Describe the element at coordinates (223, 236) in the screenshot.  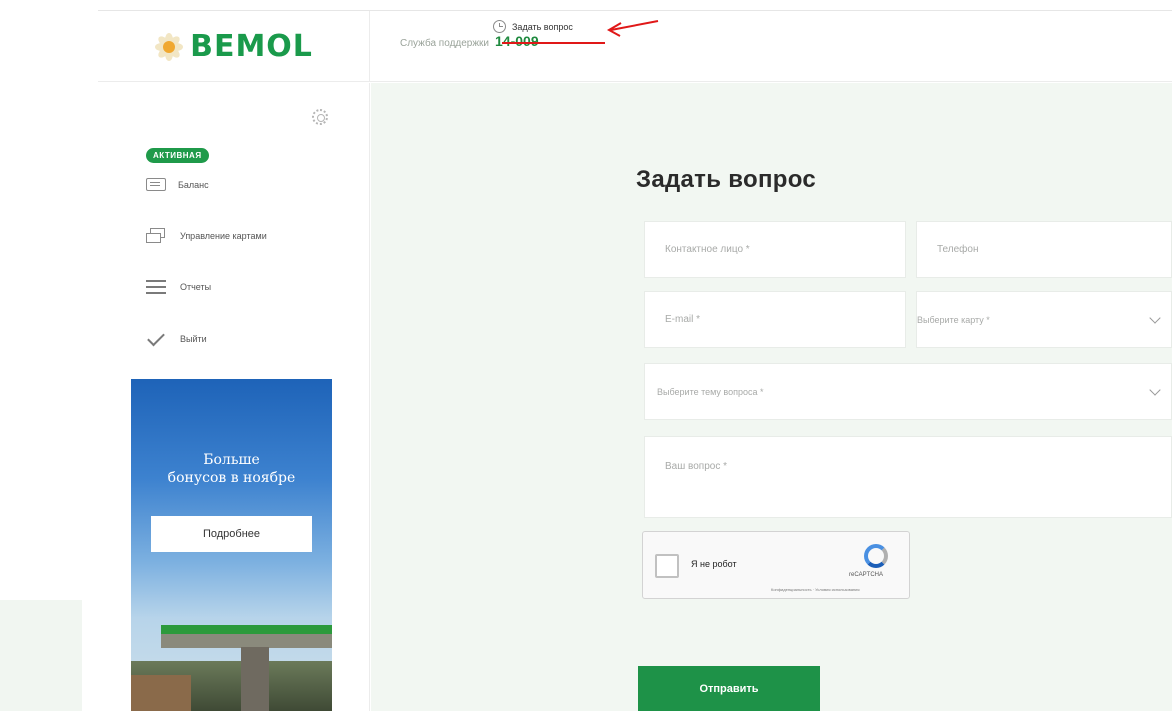
I see `sidebar-item-label: Управление картами` at that location.